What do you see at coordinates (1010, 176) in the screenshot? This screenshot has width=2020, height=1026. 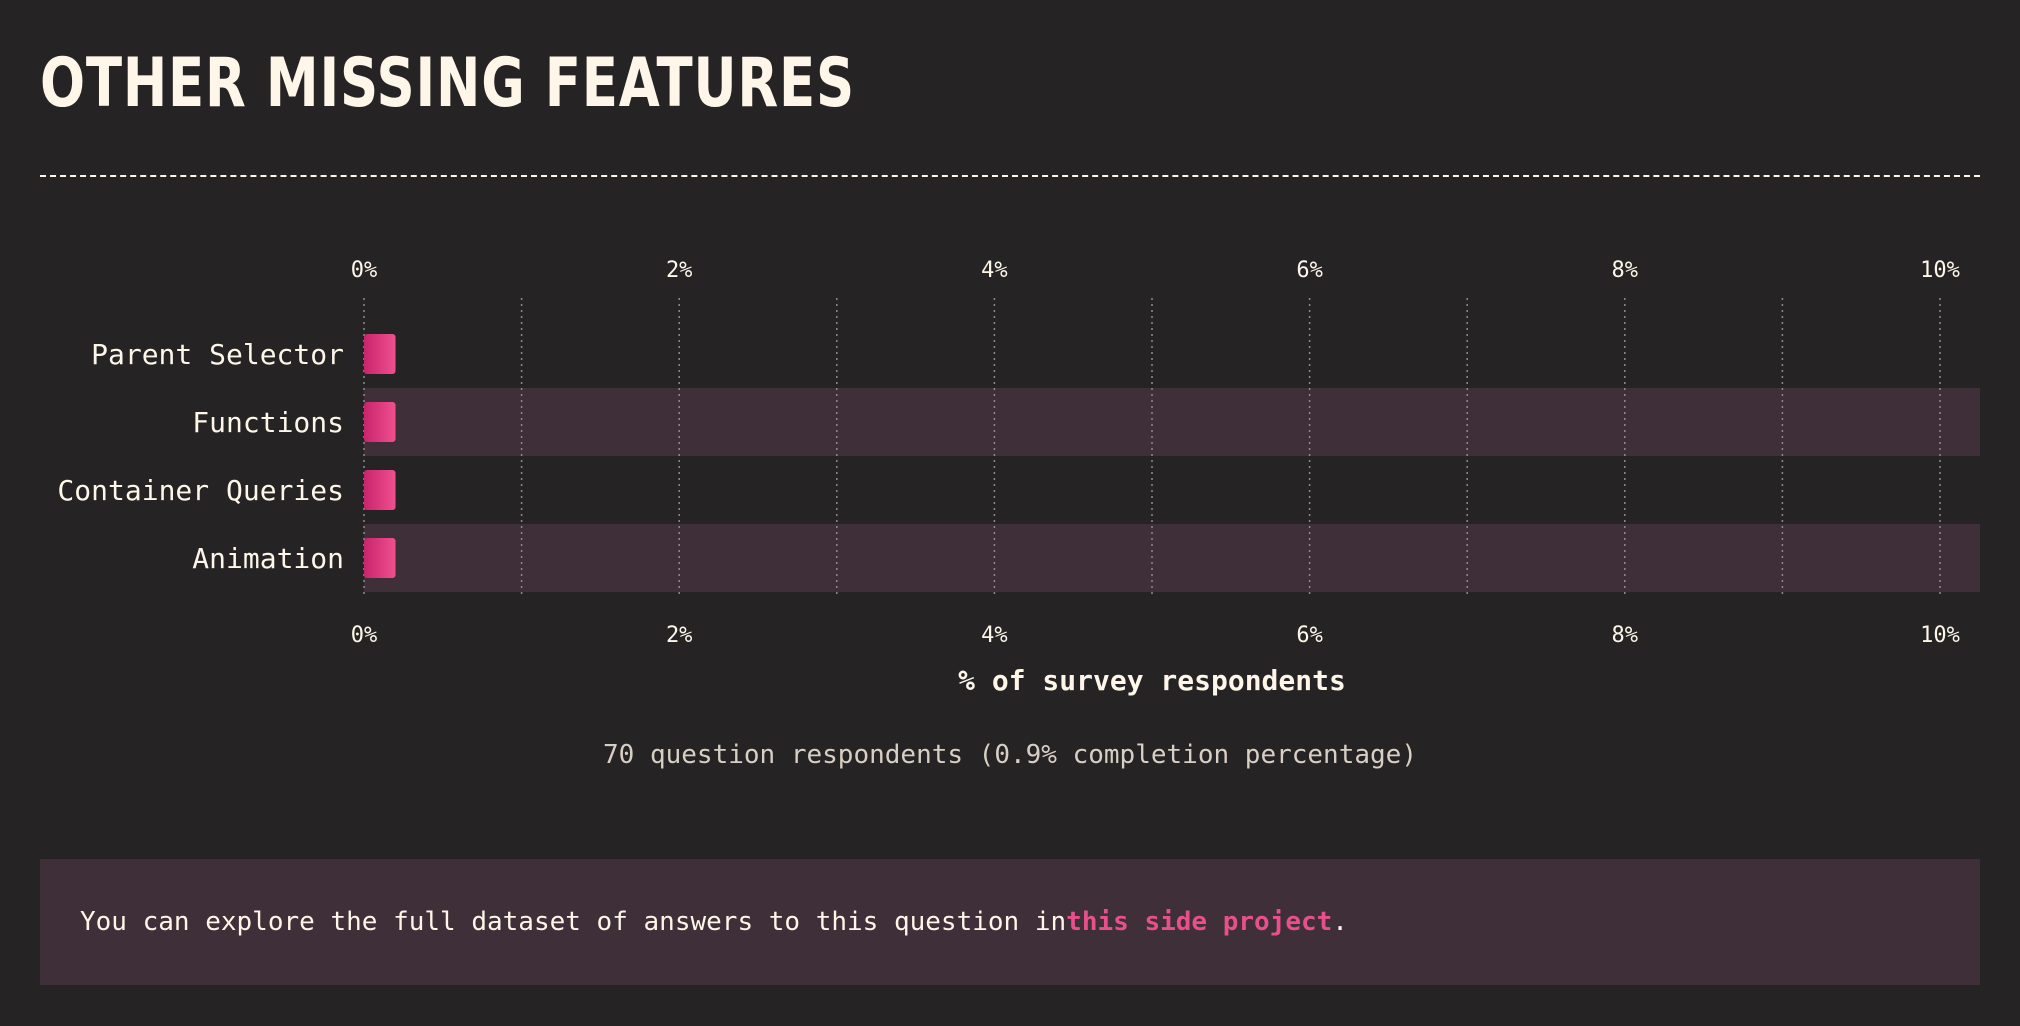 I see `title-divider` at bounding box center [1010, 176].